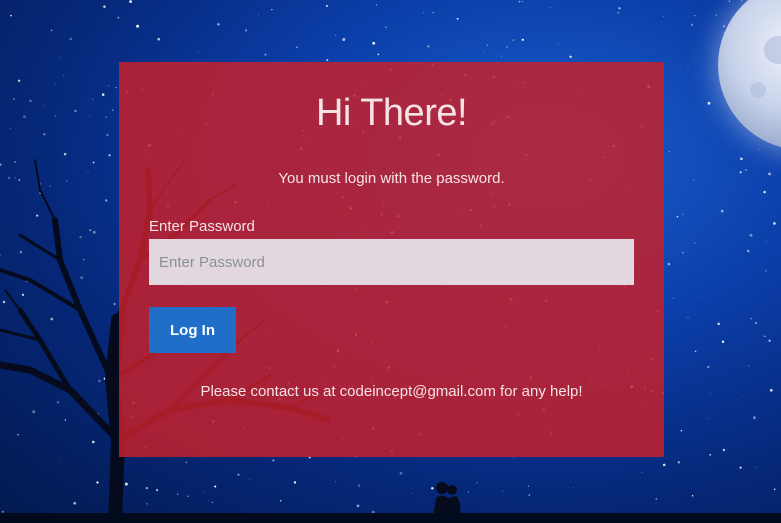 This screenshot has width=781, height=523. I want to click on login-instructions: You must login with the password., so click(391, 178).